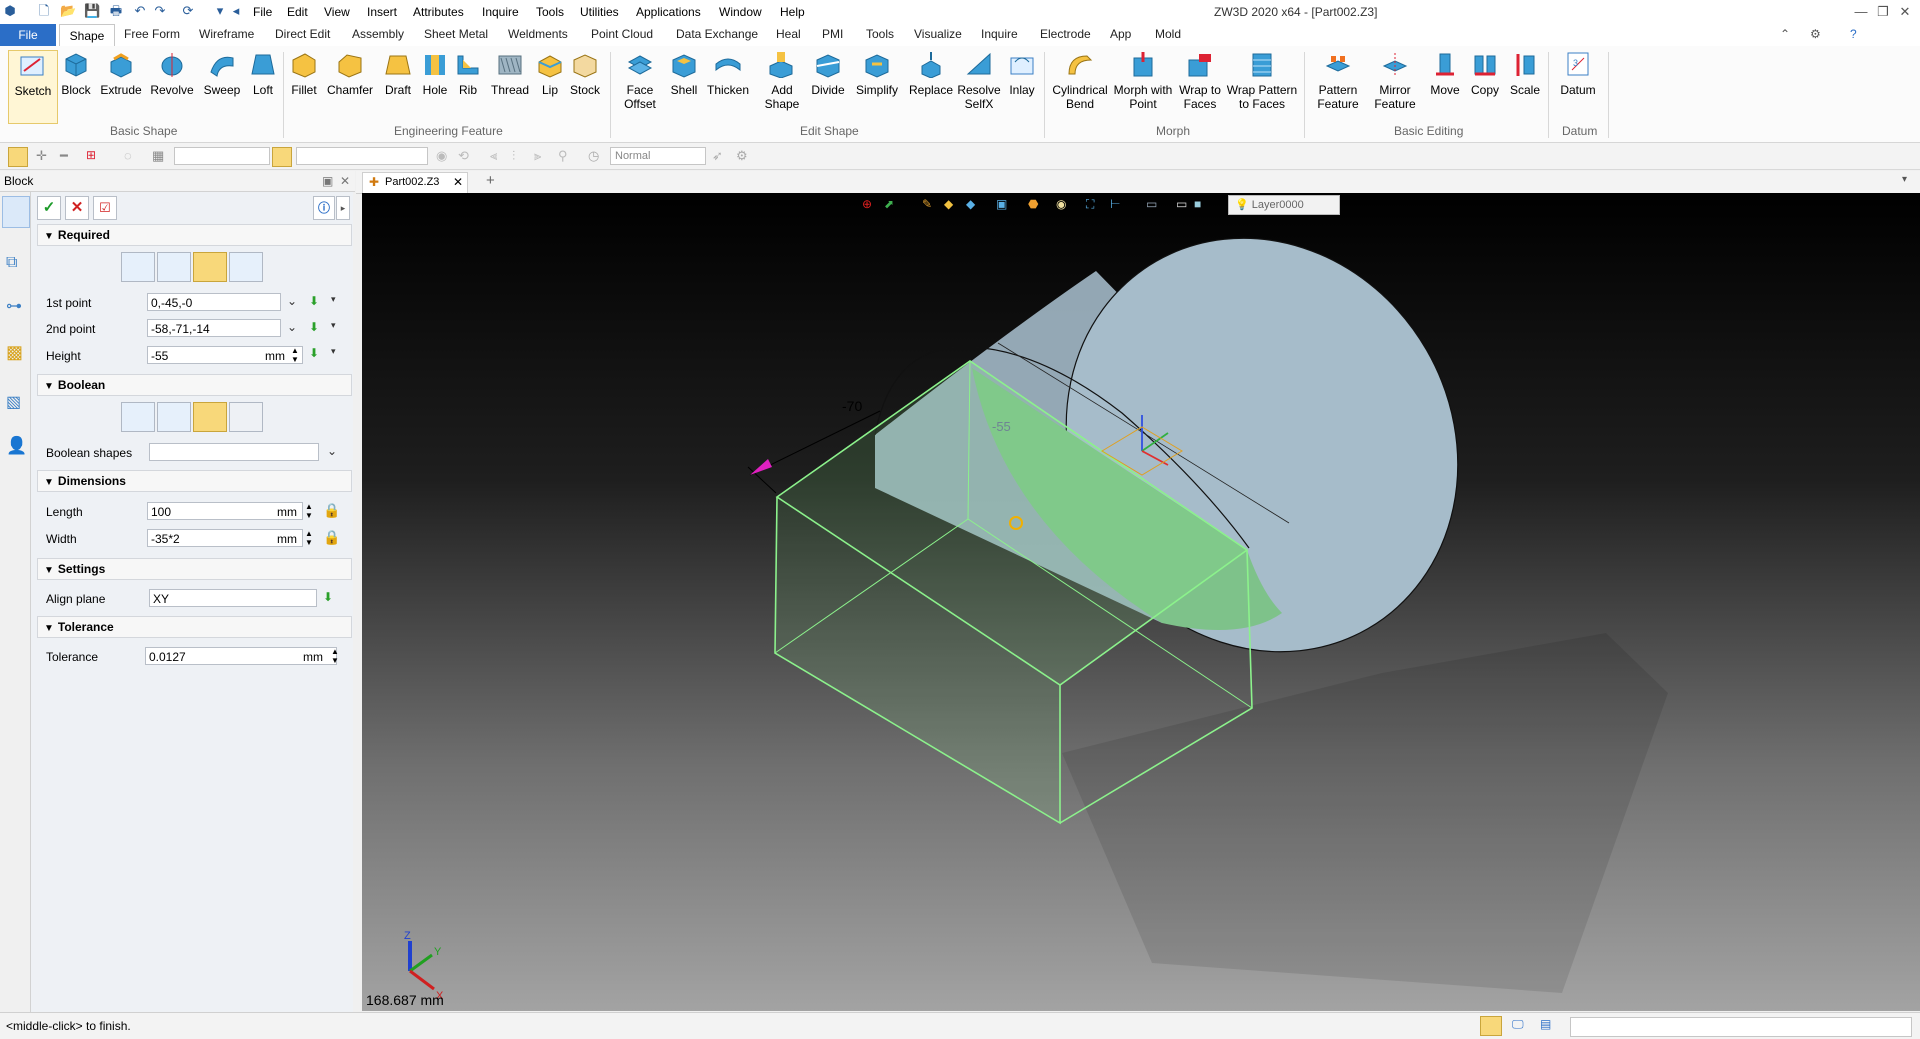 This screenshot has width=1920, height=1039. What do you see at coordinates (302, 34) in the screenshot?
I see `tab-direct-edit: Direct Edit` at bounding box center [302, 34].